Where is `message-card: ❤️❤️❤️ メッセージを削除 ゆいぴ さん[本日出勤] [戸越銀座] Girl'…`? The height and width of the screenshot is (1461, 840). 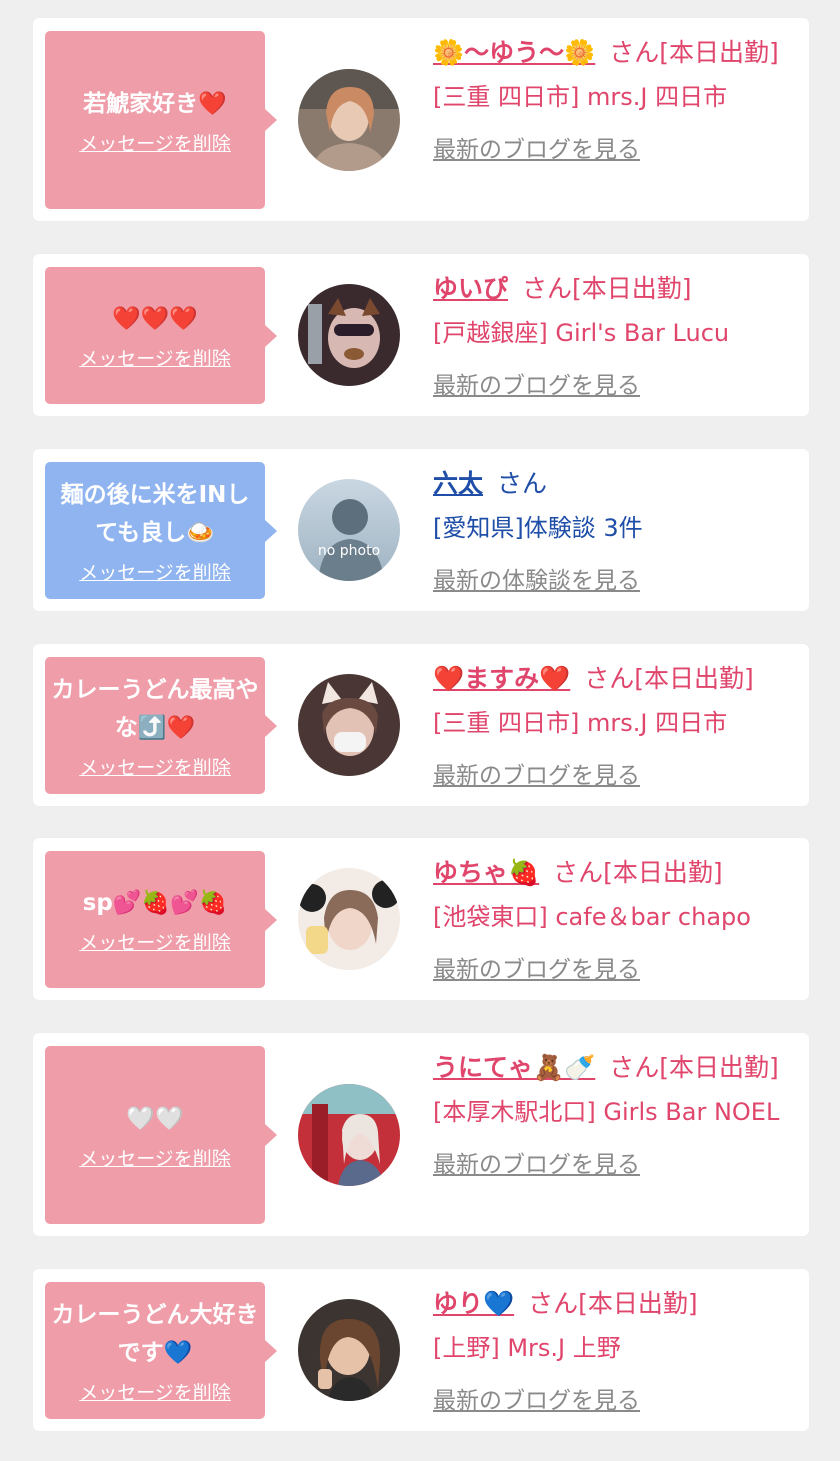
message-card: ❤️❤️❤️ メッセージを削除 ゆいぴ さん[本日出勤] [戸越銀座] Girl'… is located at coordinates (421, 335).